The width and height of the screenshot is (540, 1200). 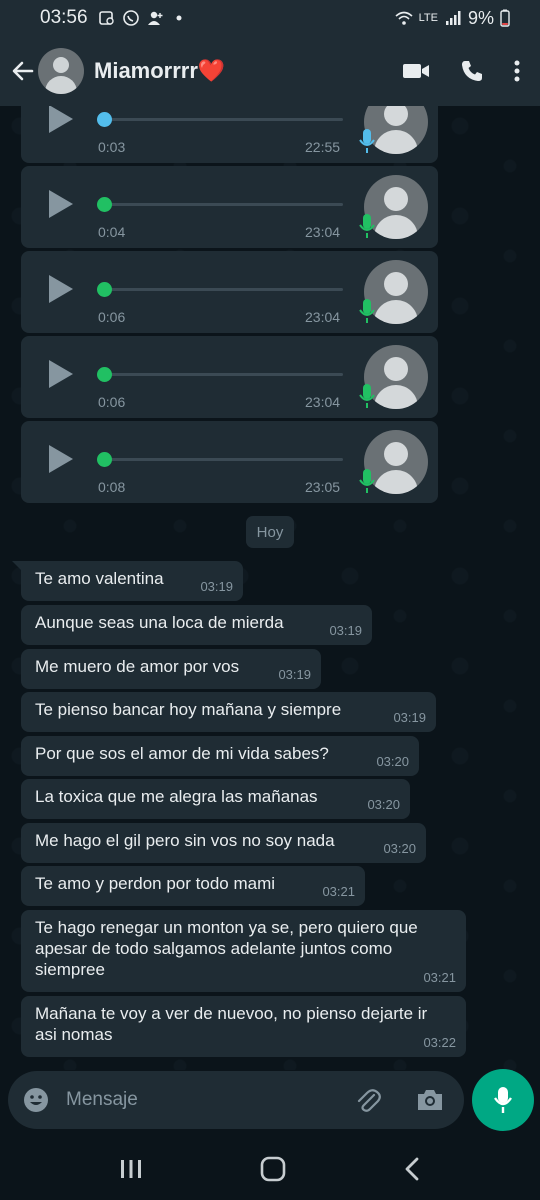 What do you see at coordinates (270, 532) in the screenshot?
I see `date-chip: Hoy` at bounding box center [270, 532].